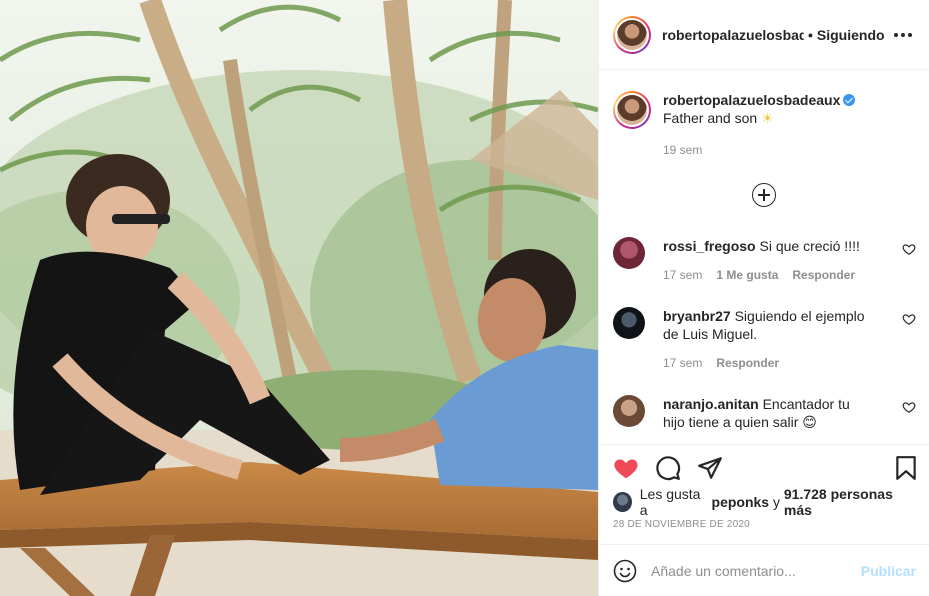 The image size is (929, 596). Describe the element at coordinates (767, 118) in the screenshot. I see `sun-emoji: ☀` at that location.